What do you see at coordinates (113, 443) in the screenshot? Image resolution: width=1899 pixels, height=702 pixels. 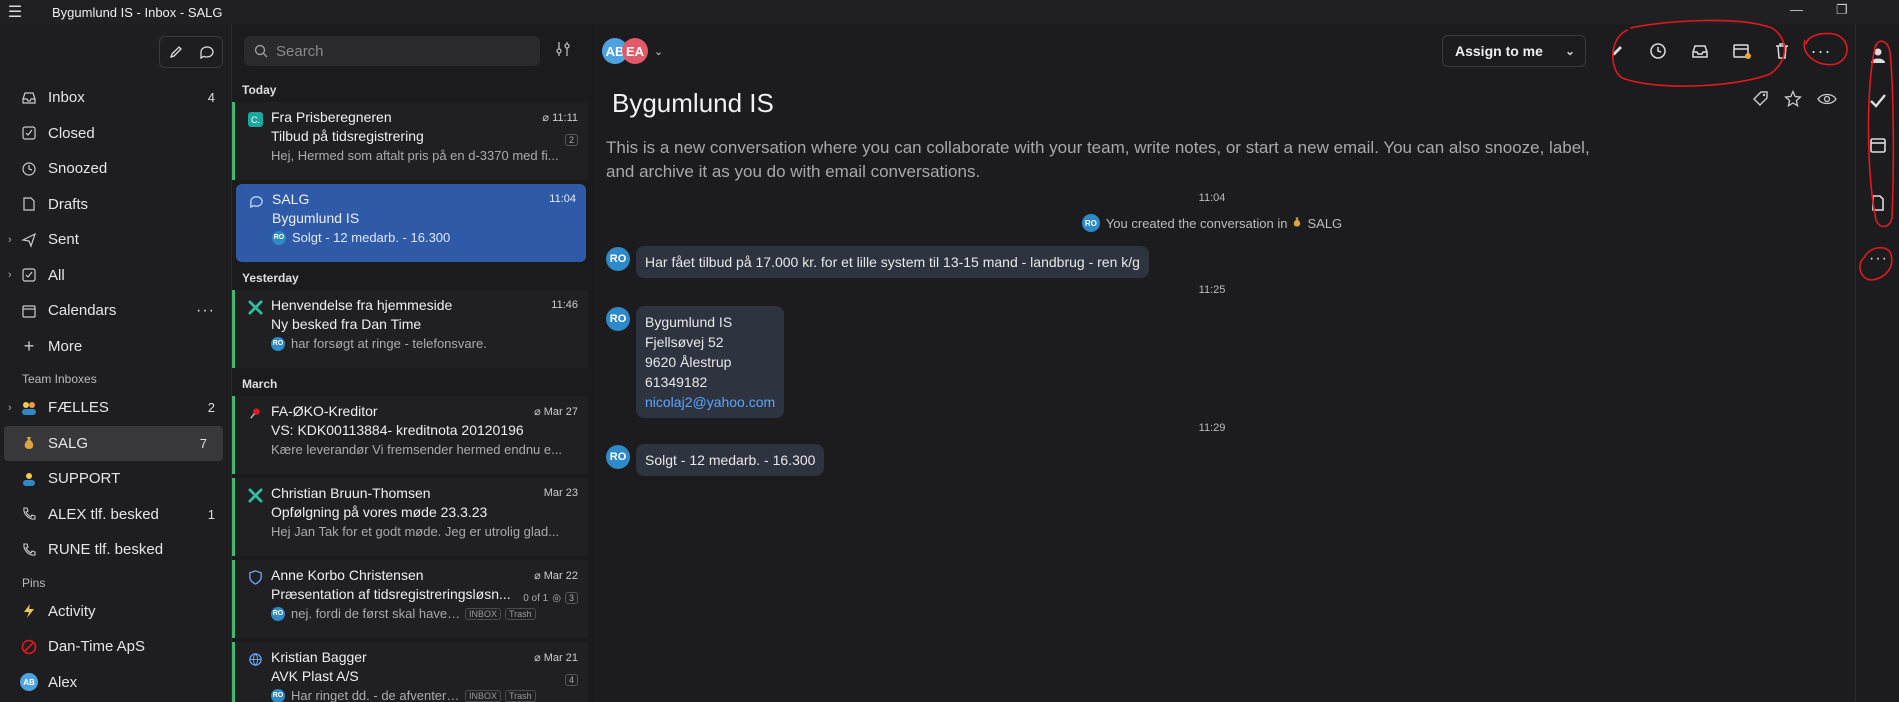 I see `sidebar-item-salg: SALG 7` at bounding box center [113, 443].